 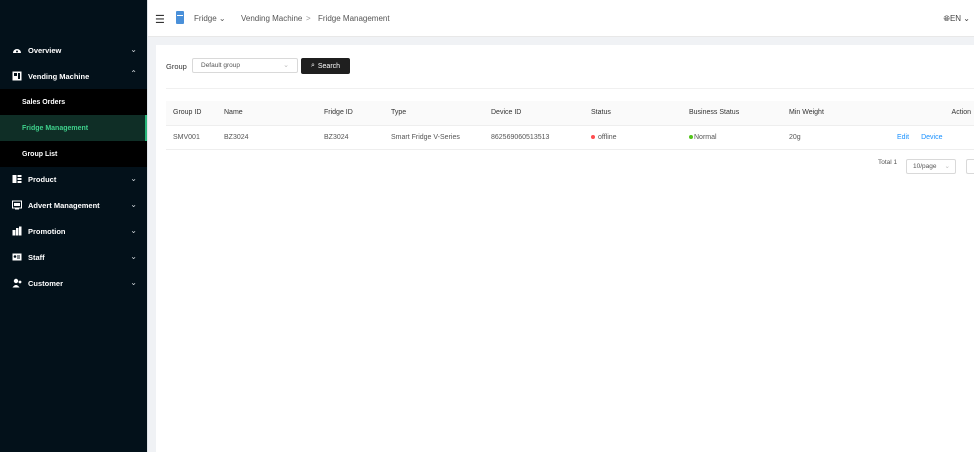 What do you see at coordinates (732, 137) in the screenshot?
I see `cell-business-status: Normal` at bounding box center [732, 137].